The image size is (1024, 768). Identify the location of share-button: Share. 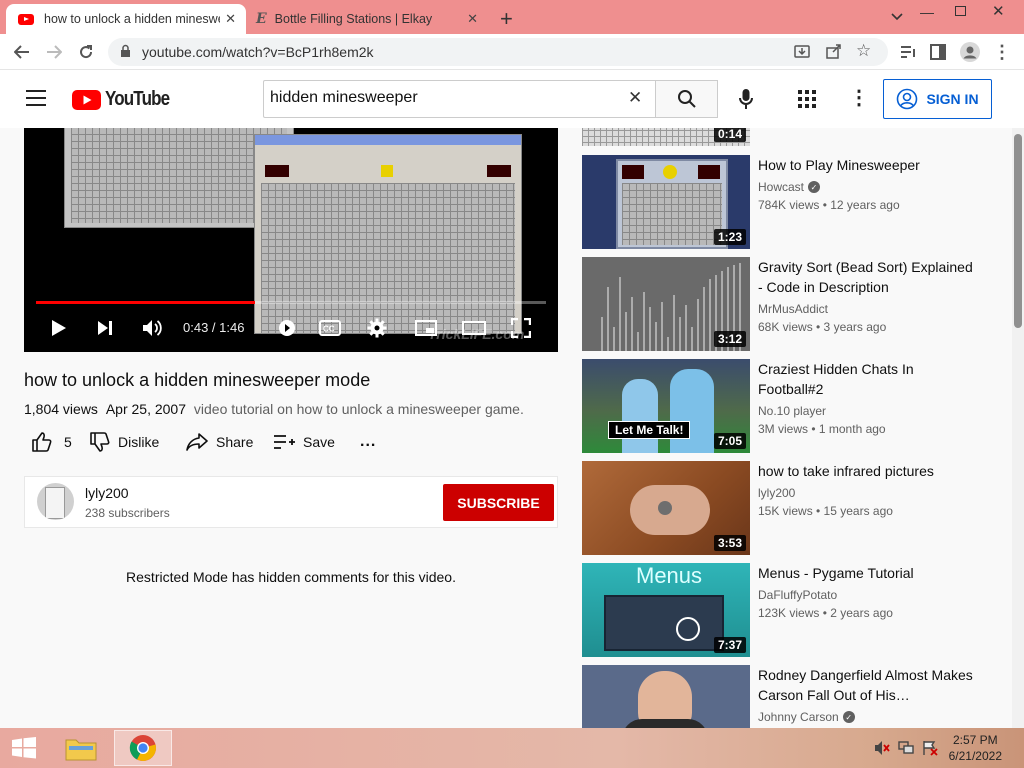
(219, 442).